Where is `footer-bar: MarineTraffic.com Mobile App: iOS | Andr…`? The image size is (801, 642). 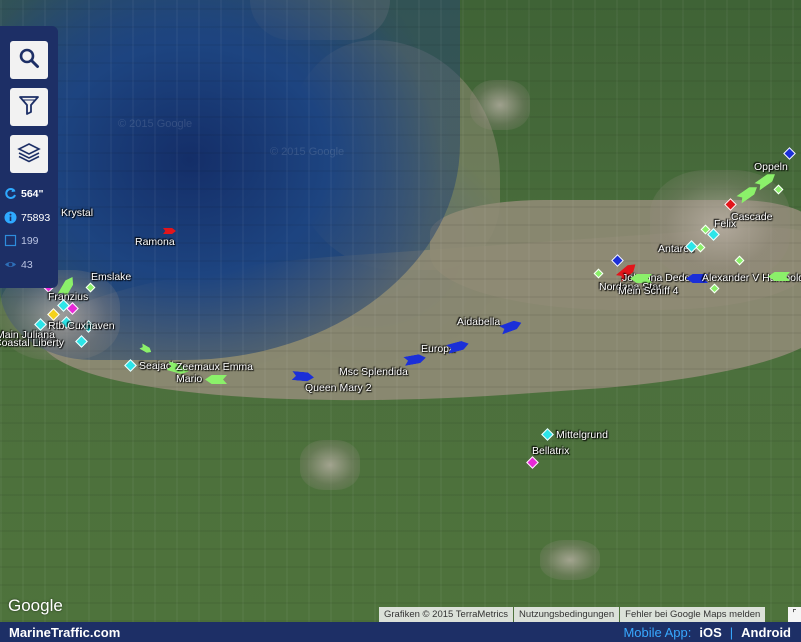
footer-bar: MarineTraffic.com Mobile App: iOS | Andr… is located at coordinates (400, 632).